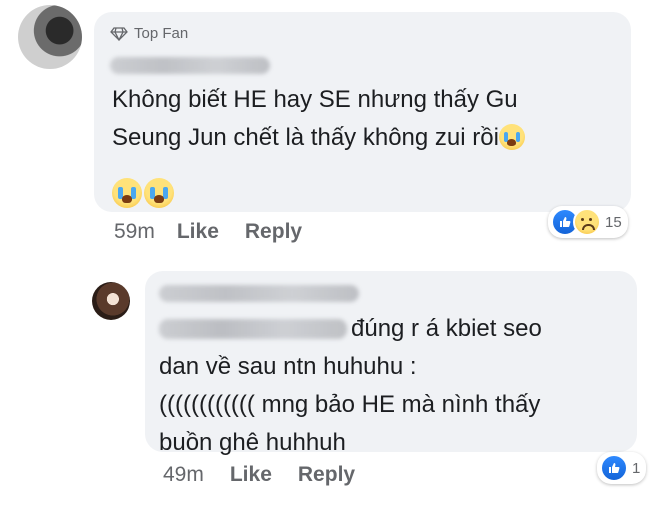 This screenshot has width=660, height=511. What do you see at coordinates (350, 404) in the screenshot?
I see `reply-text-line3: (((((((((((( mng bảo HE mà nình thấy` at bounding box center [350, 404].